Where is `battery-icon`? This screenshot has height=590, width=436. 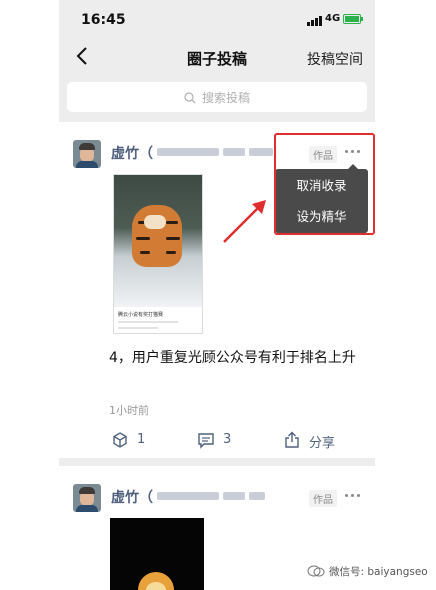
battery-icon is located at coordinates (353, 19).